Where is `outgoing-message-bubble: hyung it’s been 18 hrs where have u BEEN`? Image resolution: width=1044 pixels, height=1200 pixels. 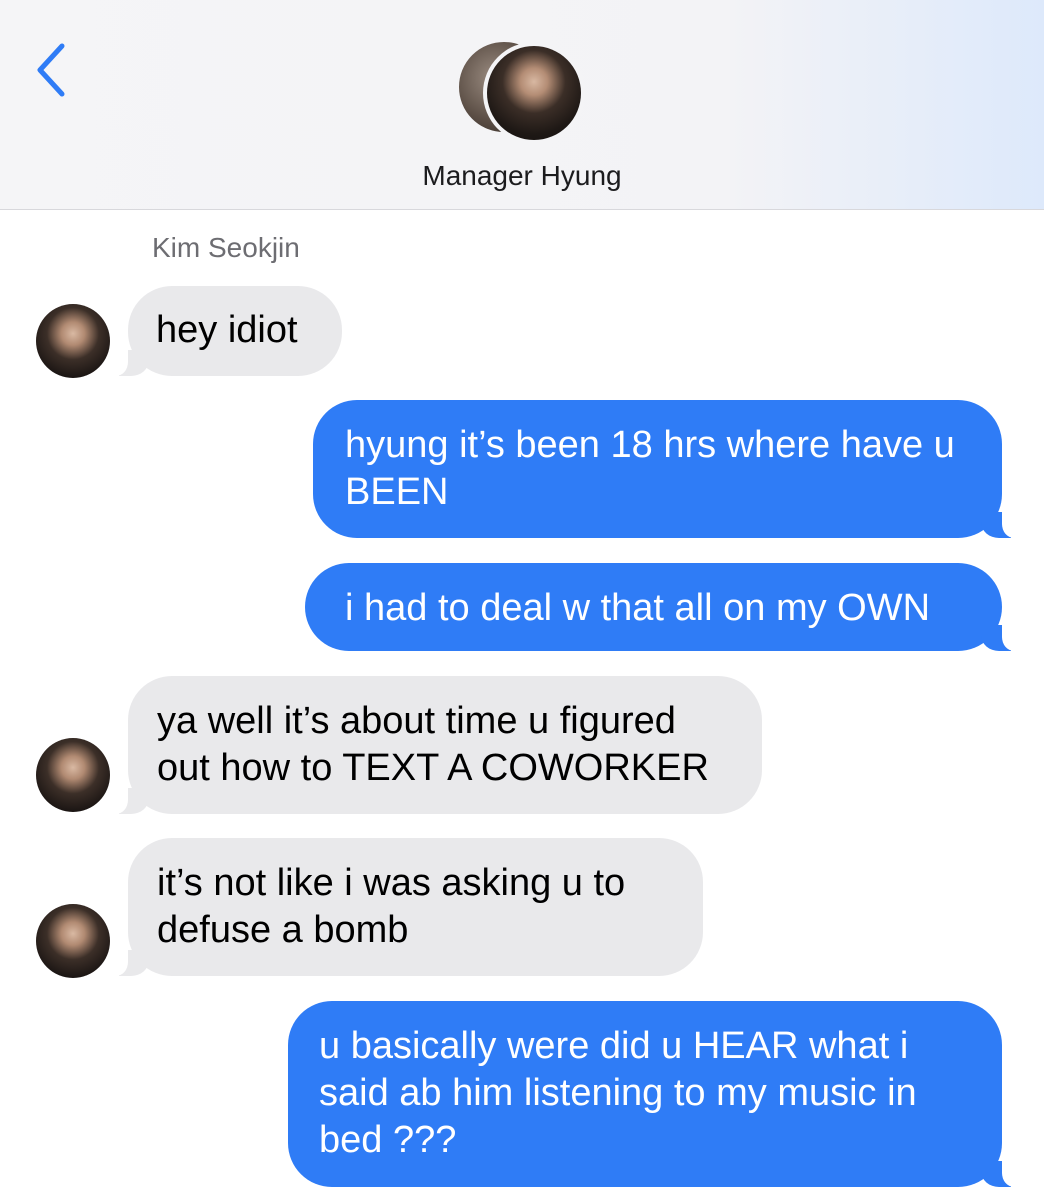 outgoing-message-bubble: hyung it’s been 18 hrs where have u BEEN is located at coordinates (667, 469).